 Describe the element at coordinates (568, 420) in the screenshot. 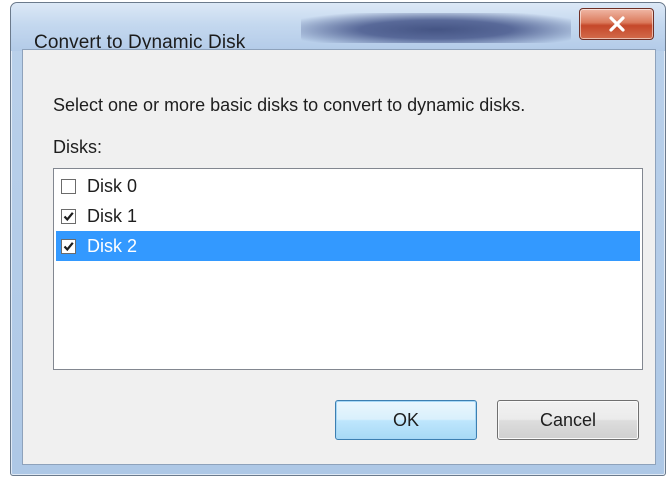

I see `cancel-button: Cancel` at that location.